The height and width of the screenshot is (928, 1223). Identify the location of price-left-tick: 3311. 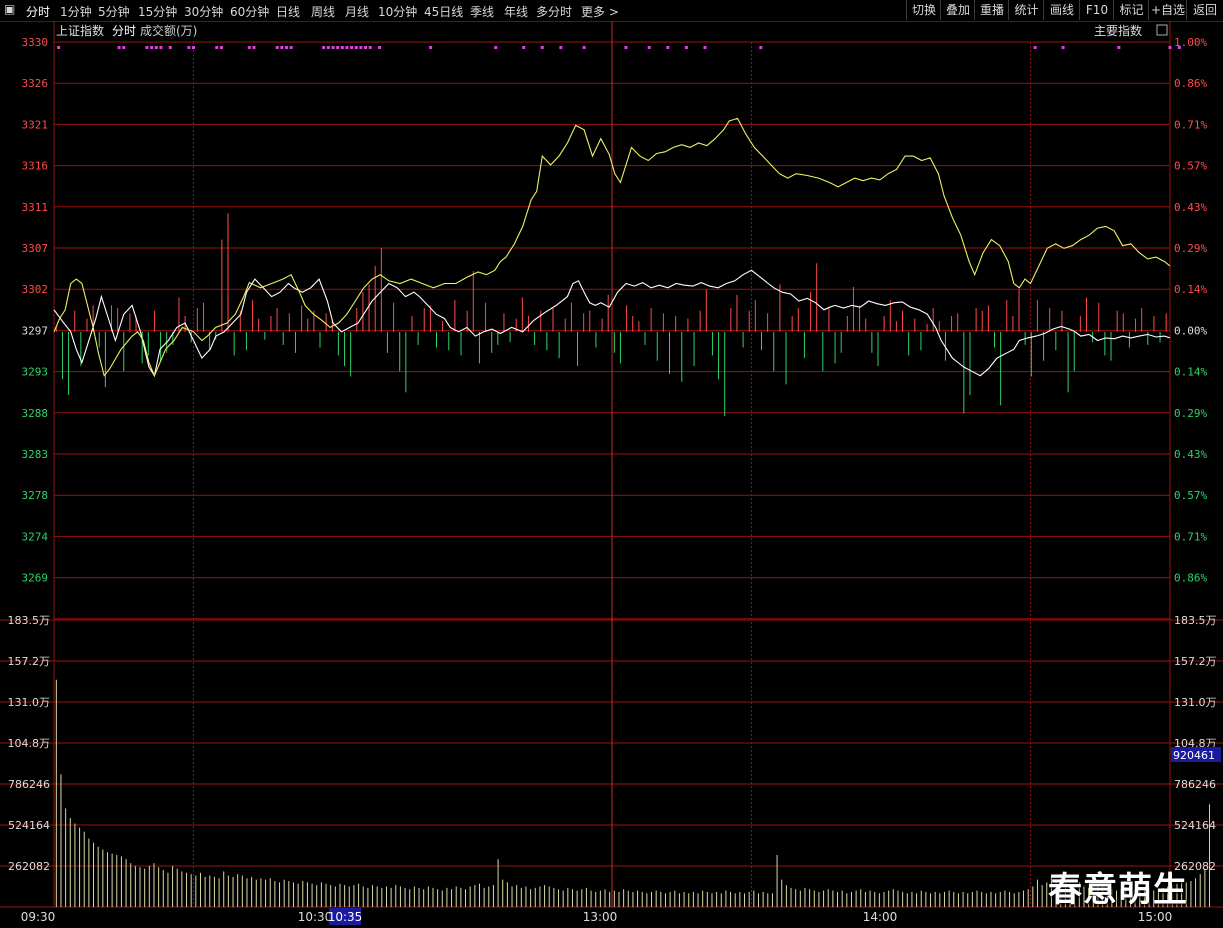
(35, 207).